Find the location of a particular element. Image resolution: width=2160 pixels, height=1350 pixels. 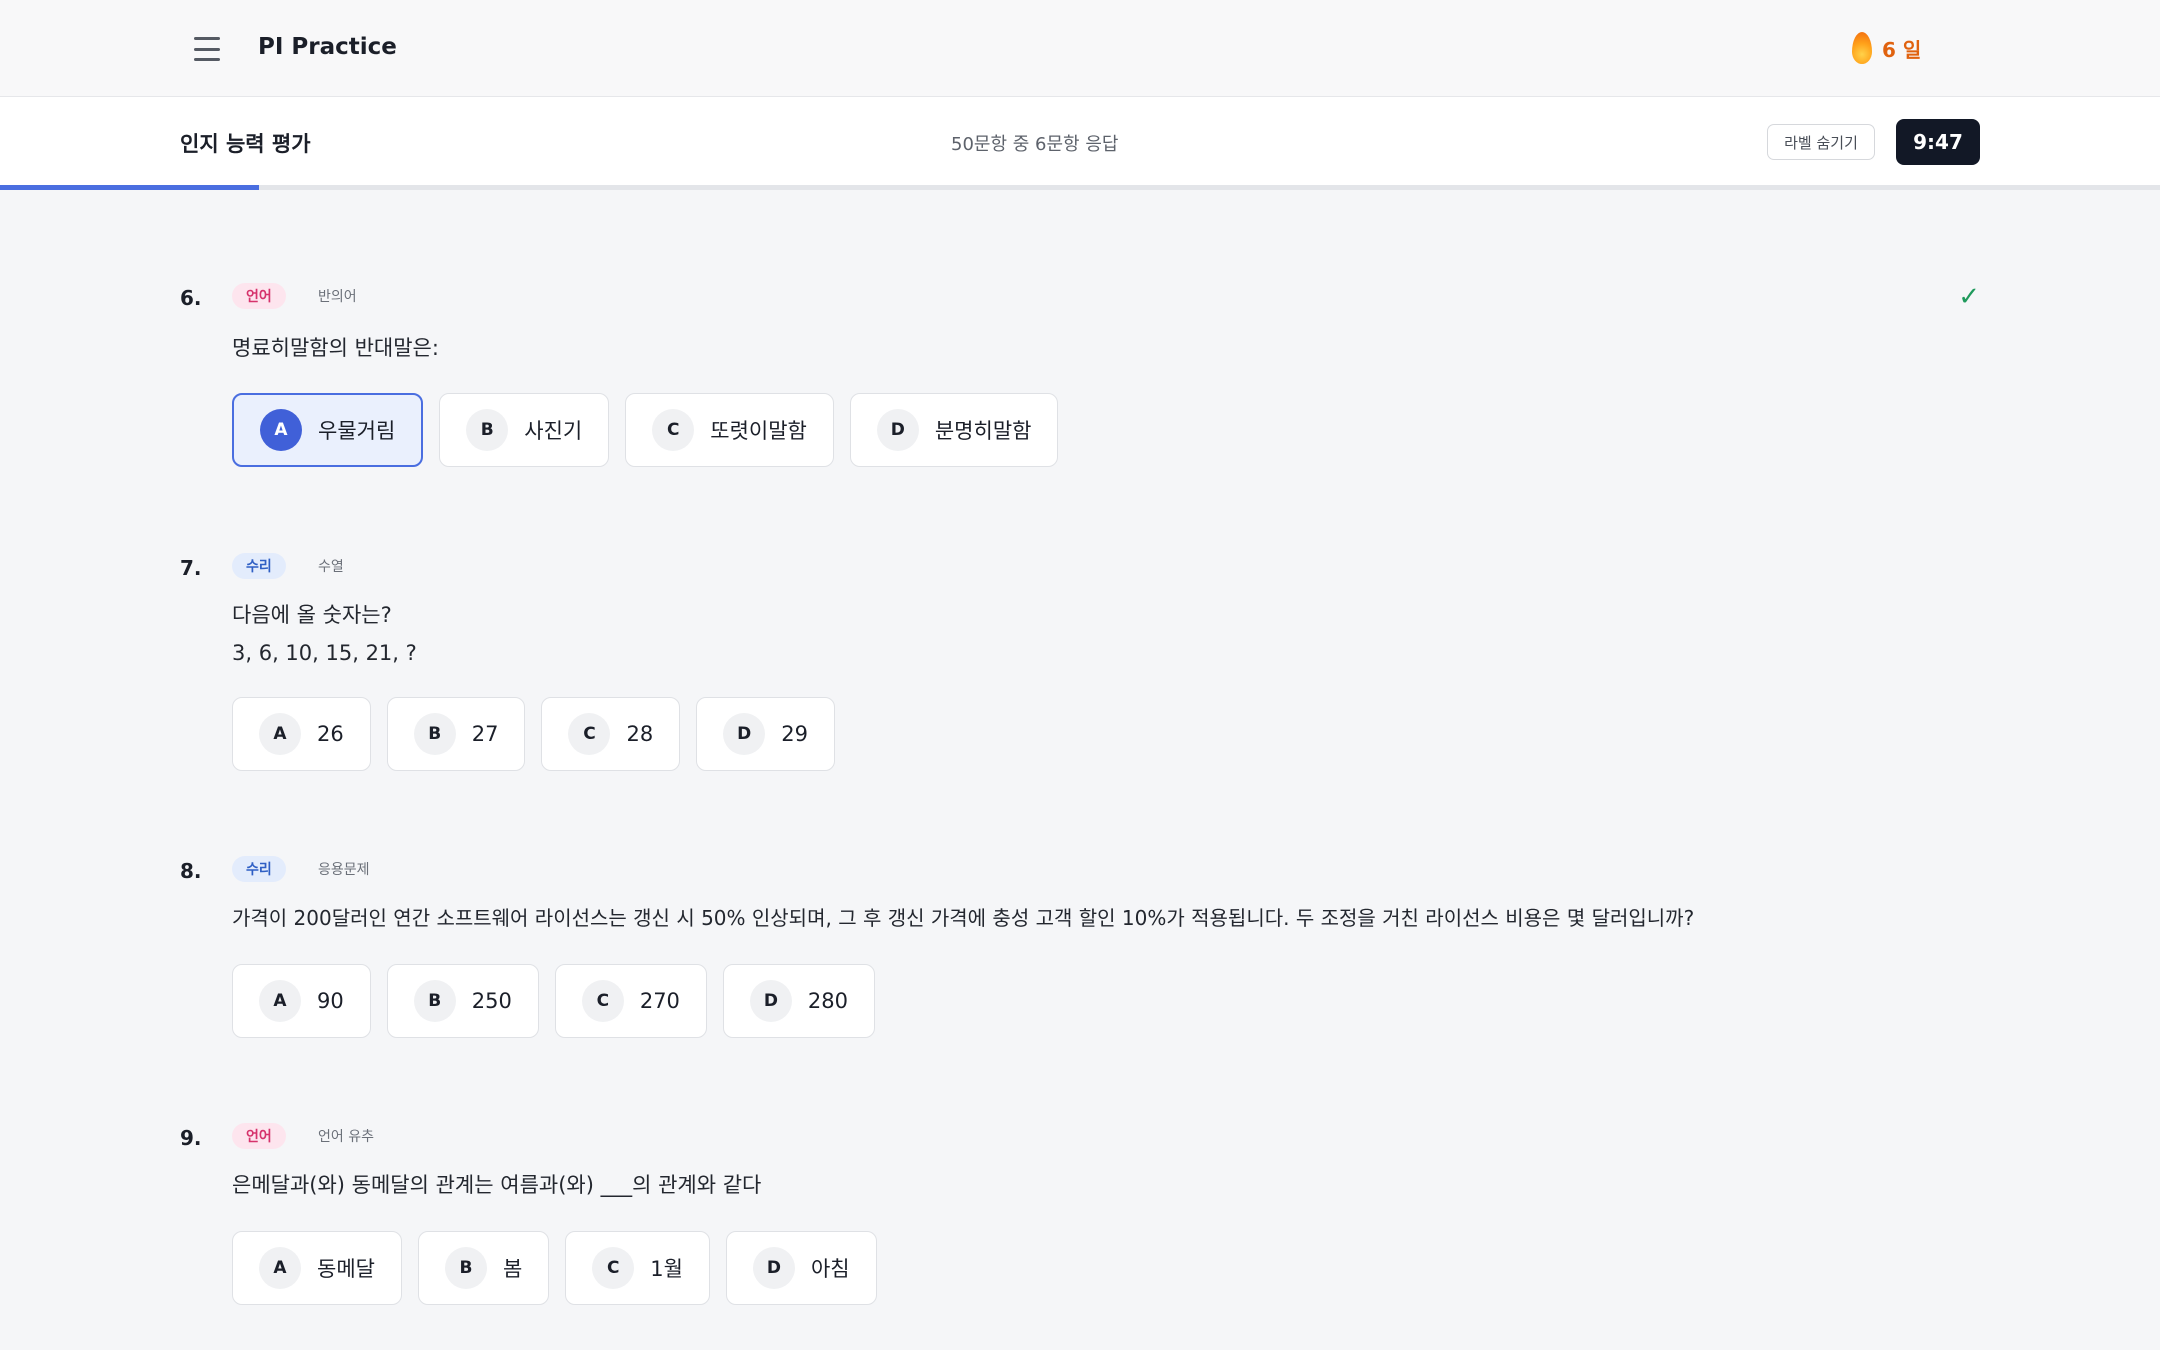

option-a: A 26 is located at coordinates (301, 734).